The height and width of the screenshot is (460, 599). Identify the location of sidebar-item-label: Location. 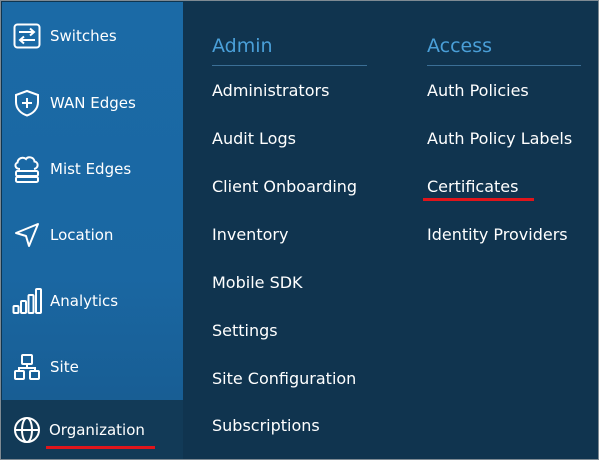
(82, 235).